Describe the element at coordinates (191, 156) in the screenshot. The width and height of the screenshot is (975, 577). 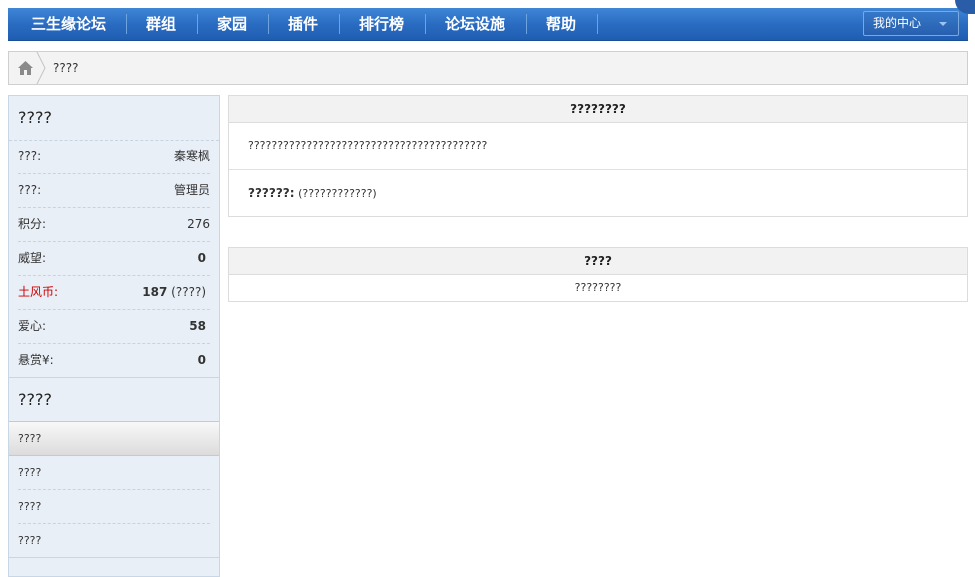
I see `stat-value: 秦寒枫` at that location.